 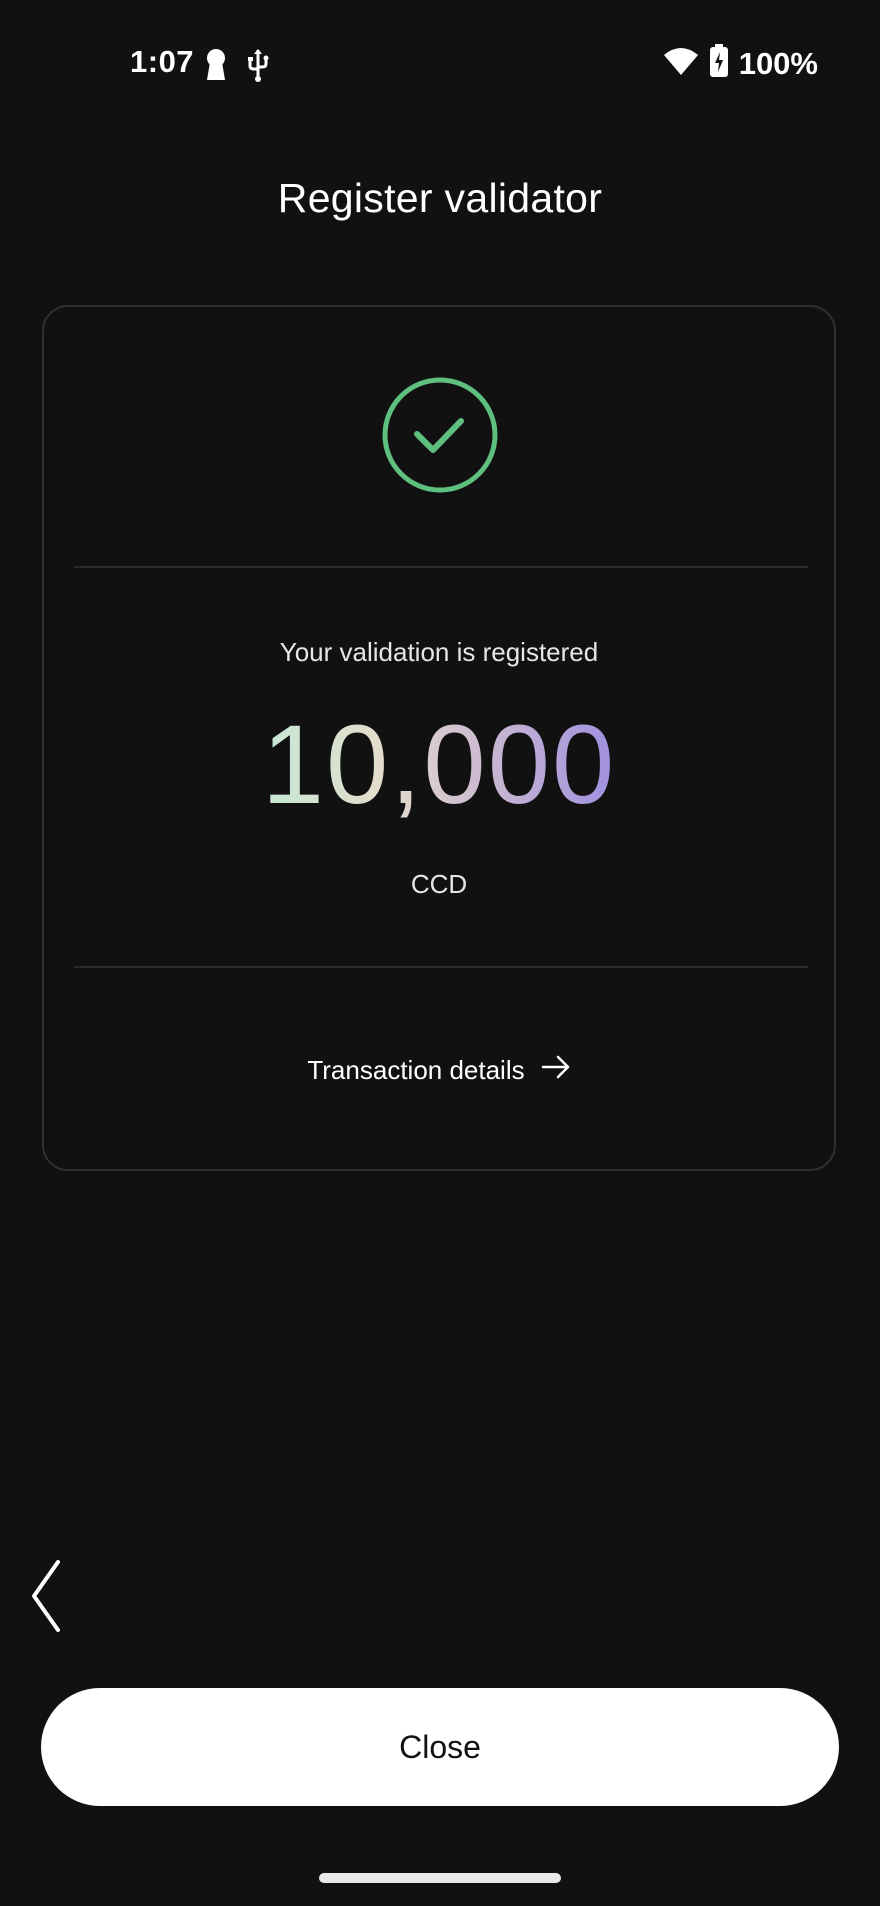 I want to click on transaction-details-label: Transaction details, so click(x=416, y=1070).